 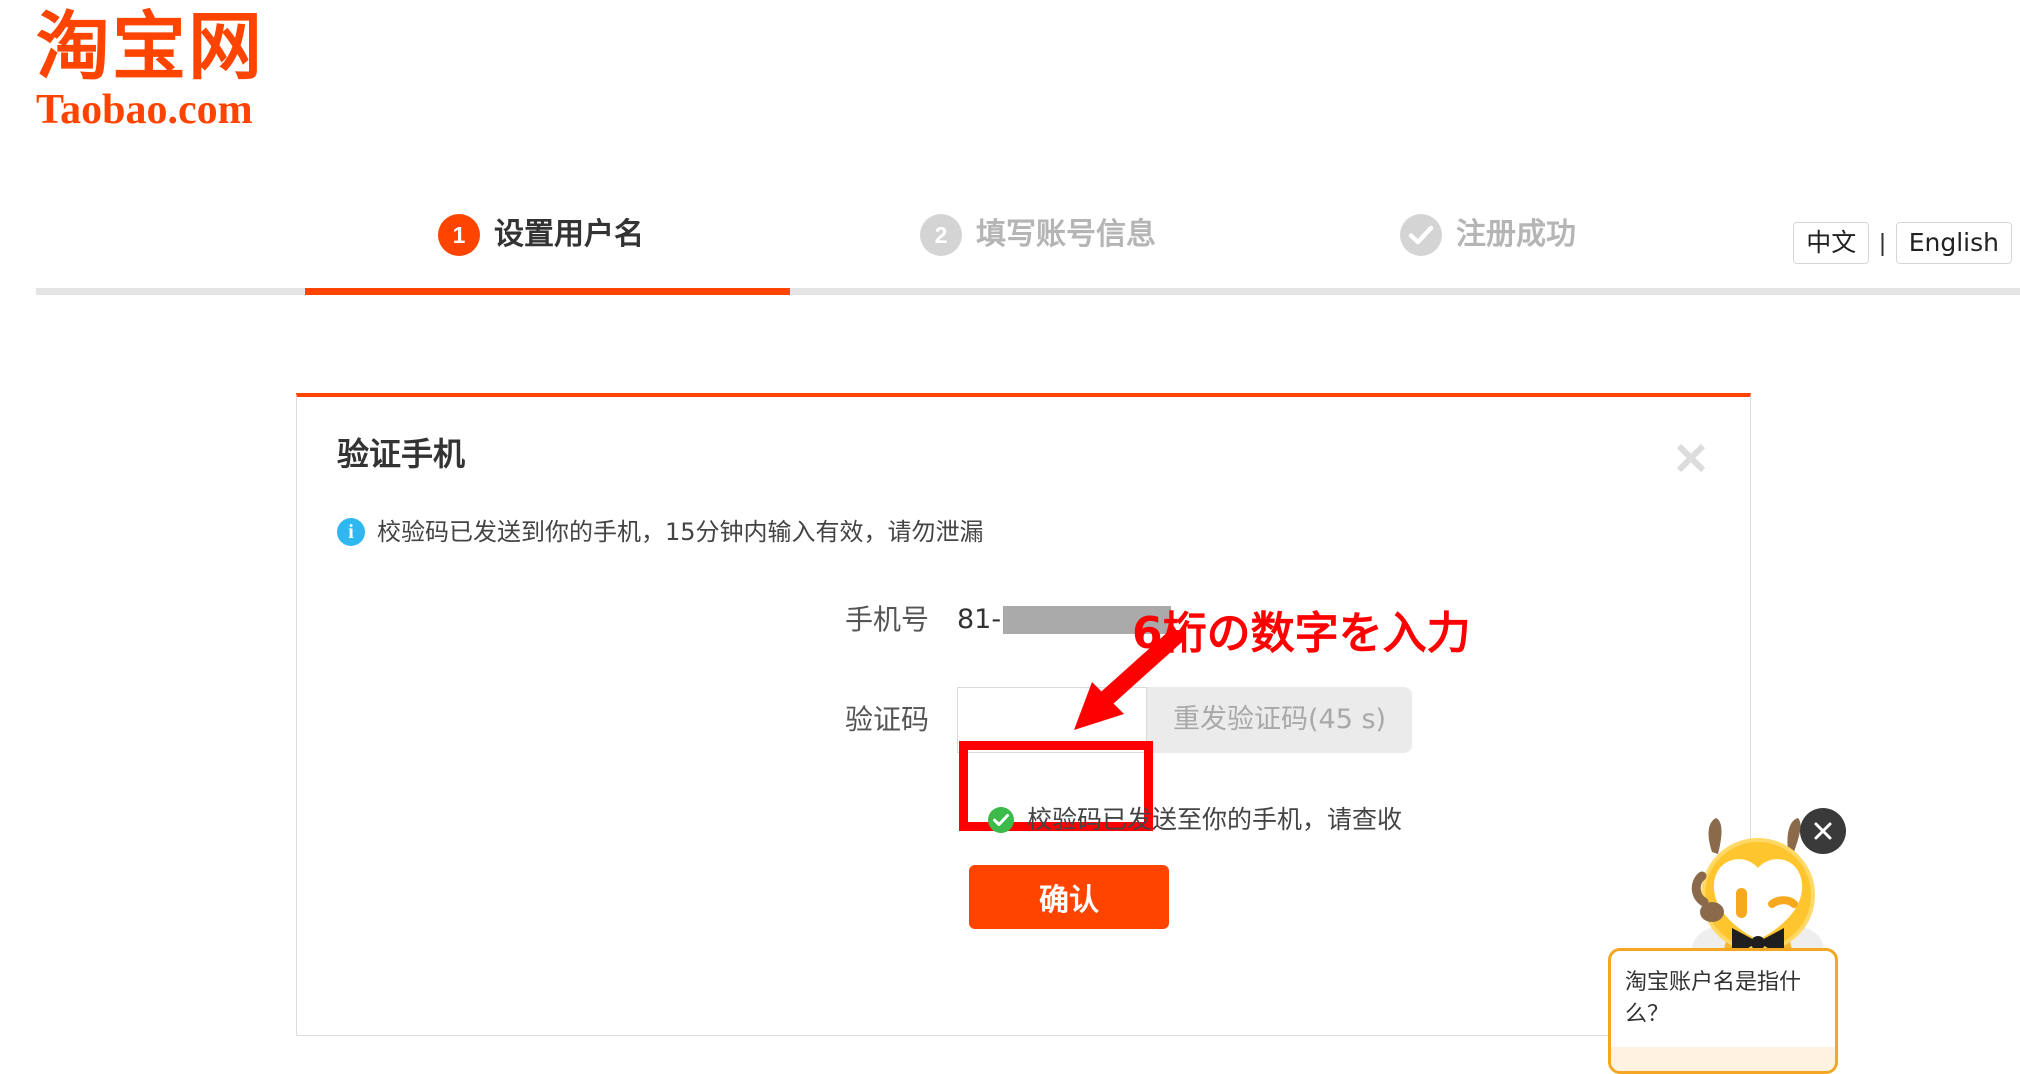 What do you see at coordinates (1953, 243) in the screenshot?
I see `language-button-english: English` at bounding box center [1953, 243].